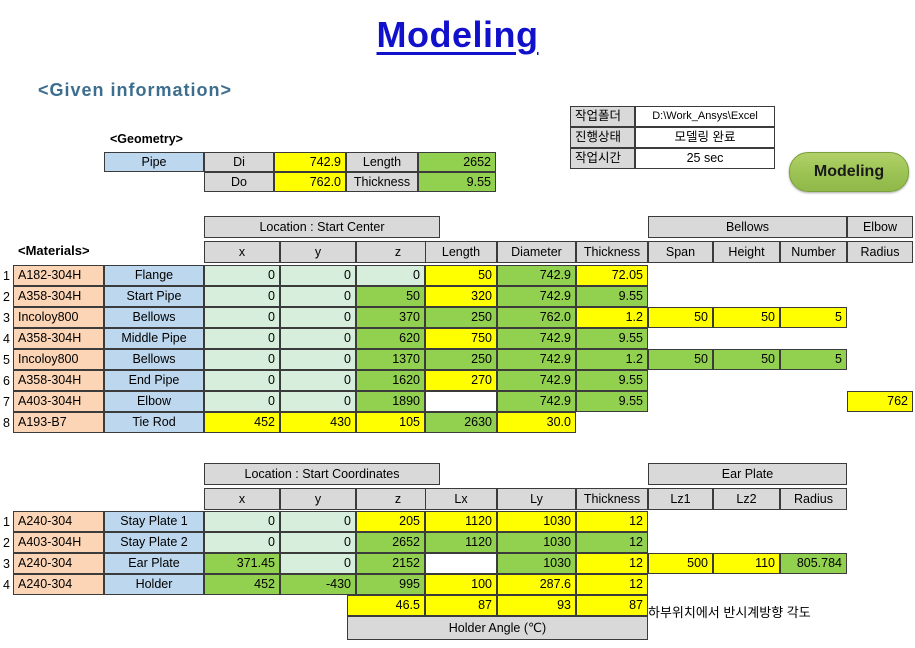 This screenshot has height=648, width=915. What do you see at coordinates (390, 380) in the screenshot?
I see `cell-z: 1620` at bounding box center [390, 380].